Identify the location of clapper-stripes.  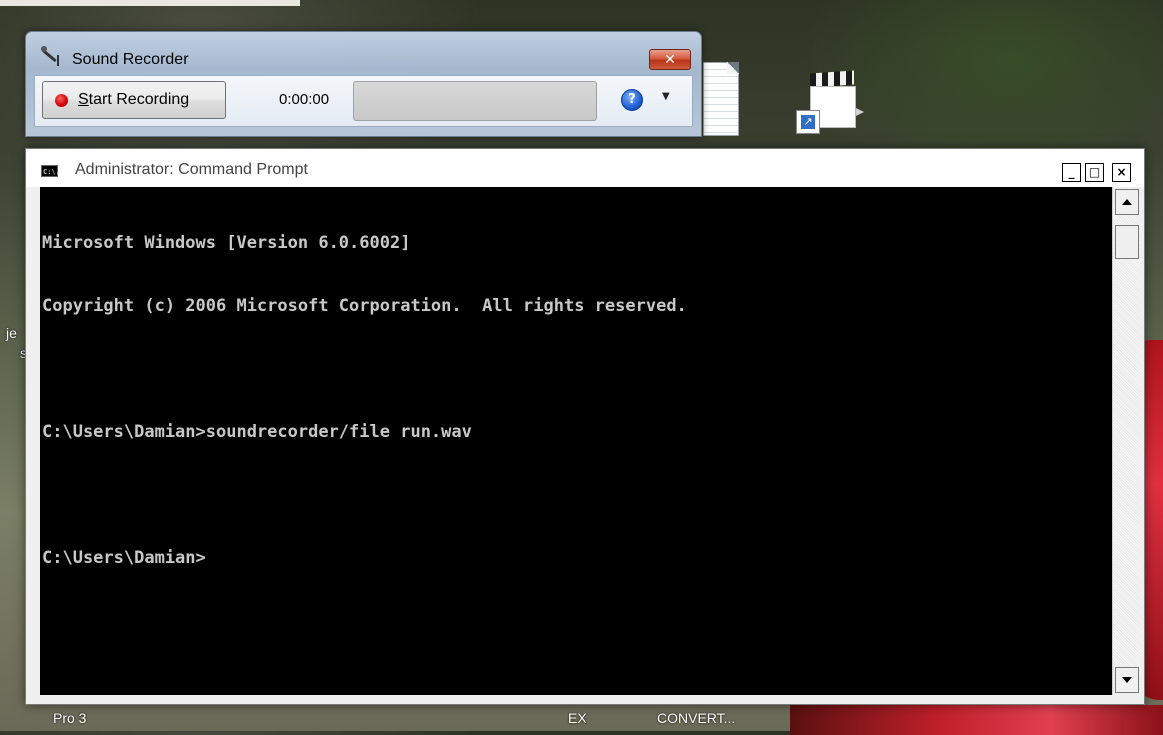
(832, 79).